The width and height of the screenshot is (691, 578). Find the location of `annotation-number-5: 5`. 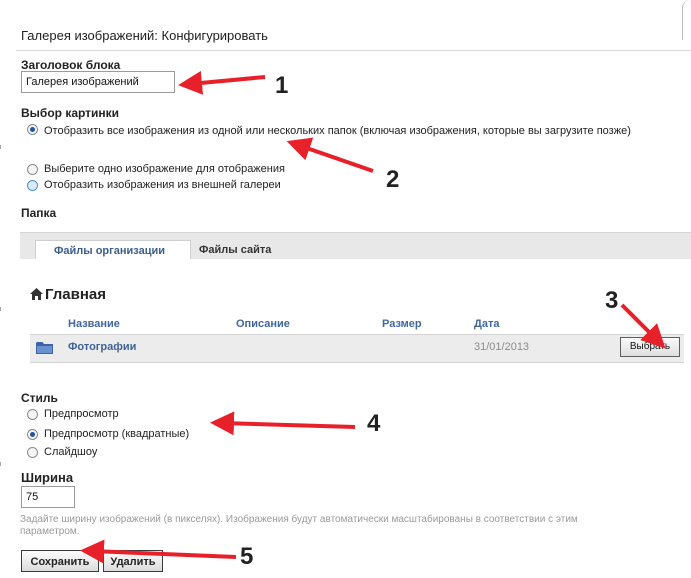

annotation-number-5: 5 is located at coordinates (247, 556).